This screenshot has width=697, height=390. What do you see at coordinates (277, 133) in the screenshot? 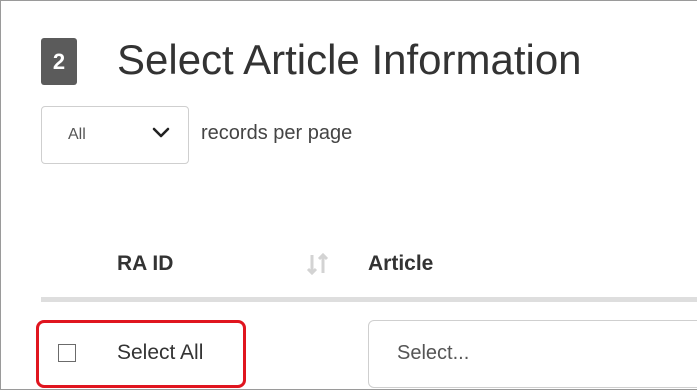
I see `records-per-page-label: records per page` at bounding box center [277, 133].